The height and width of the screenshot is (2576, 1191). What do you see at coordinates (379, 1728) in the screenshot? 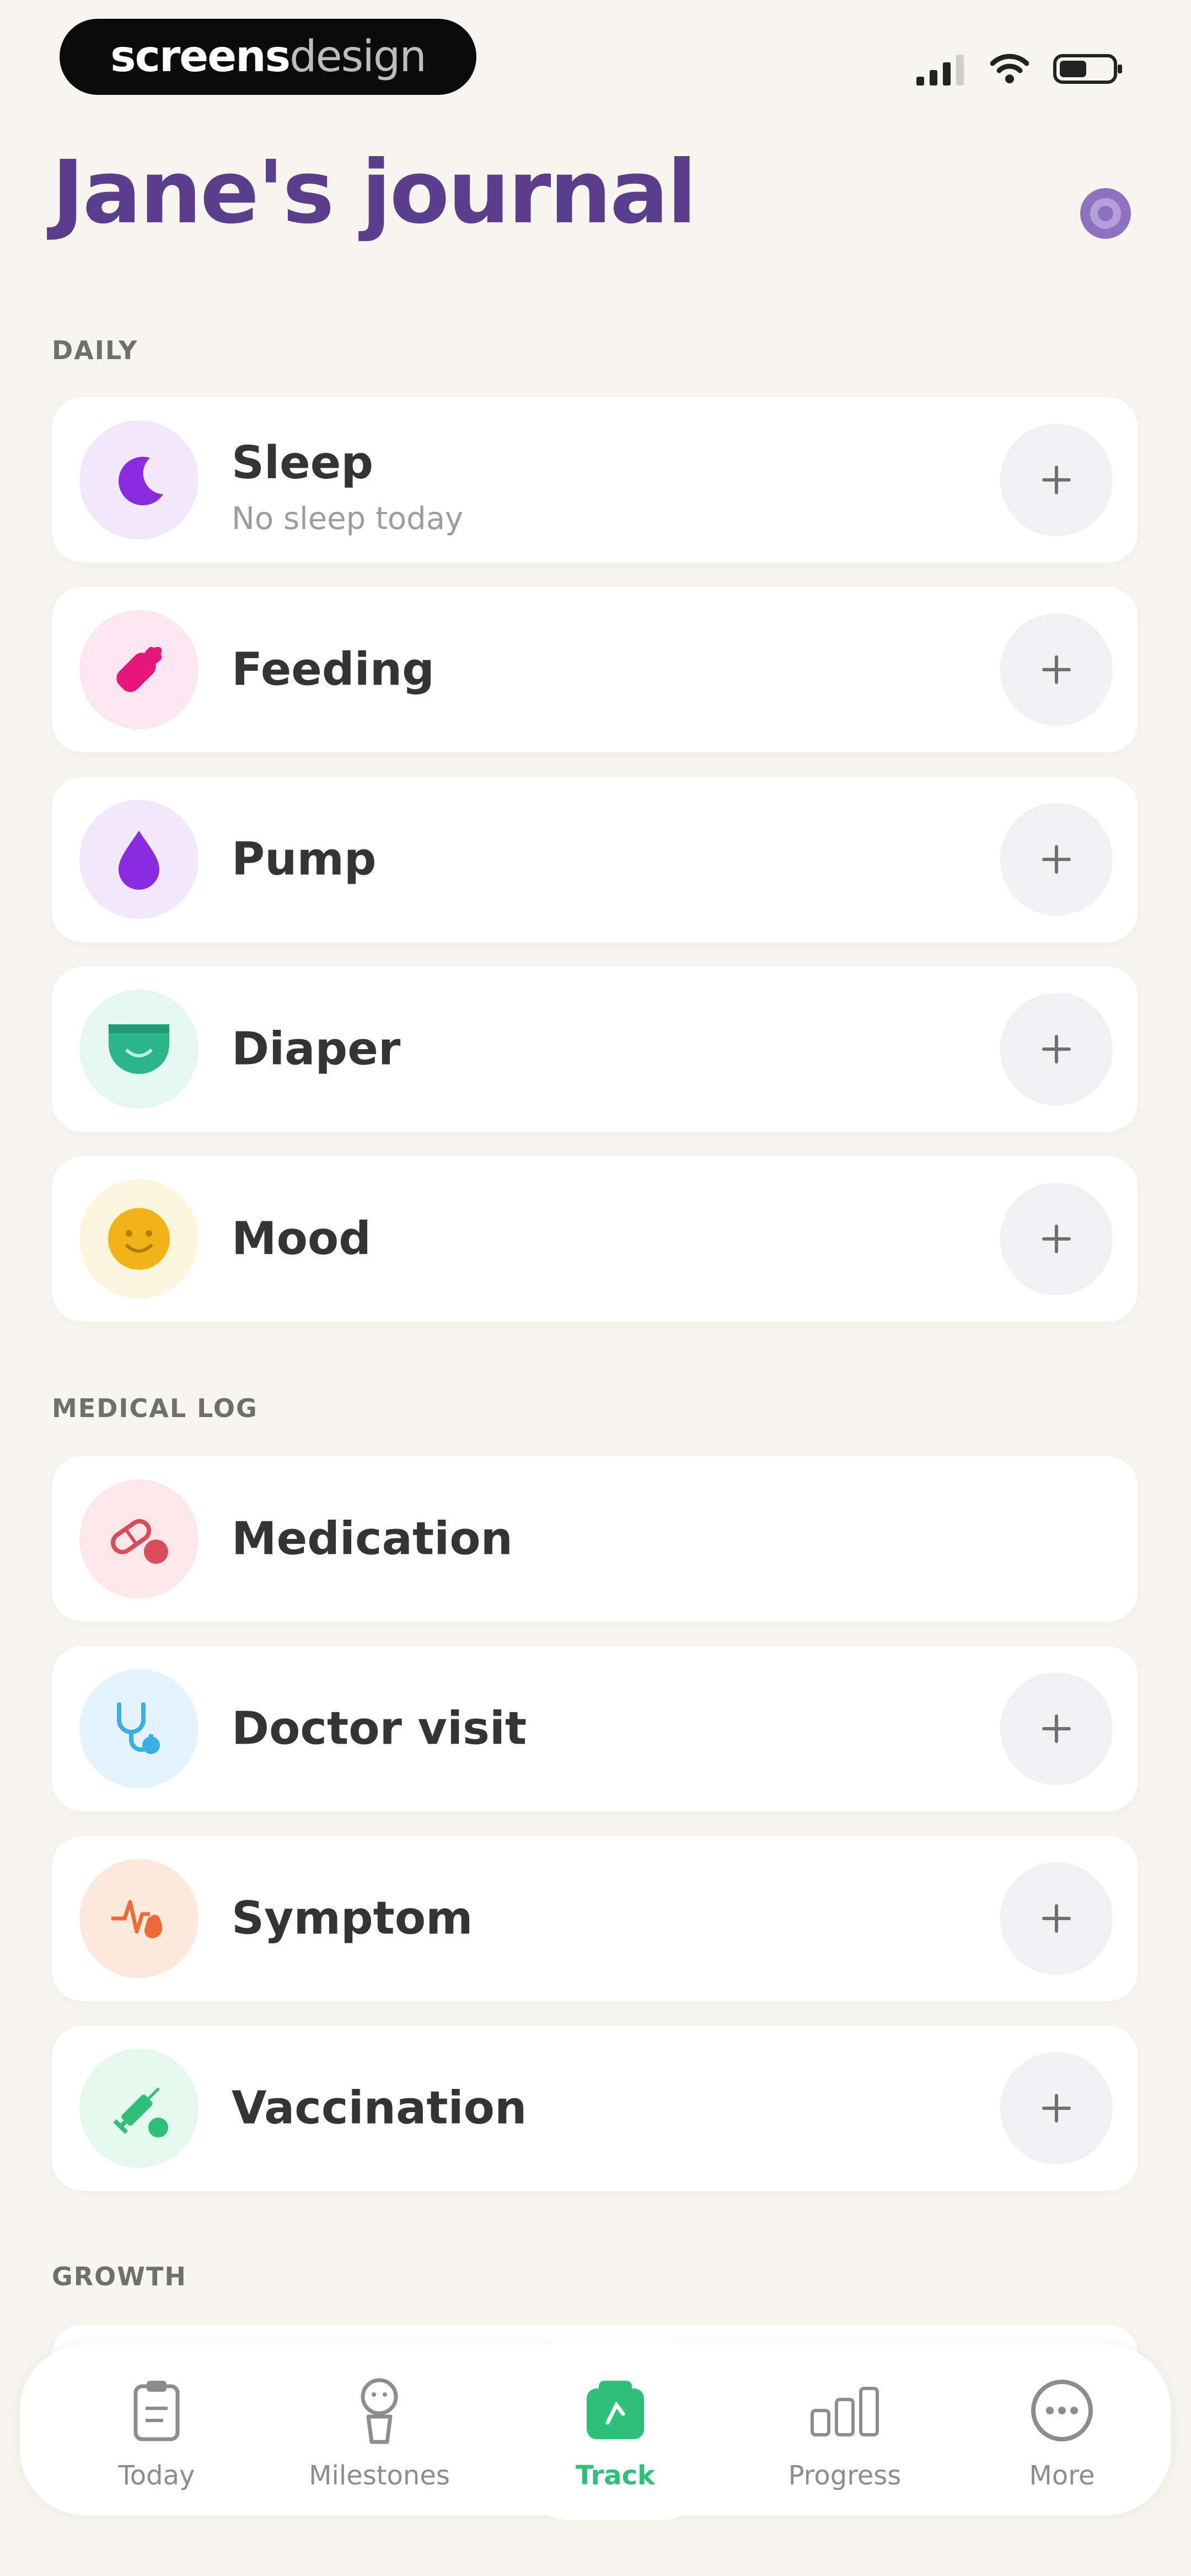
I see `track-item-label: Doctor visit` at bounding box center [379, 1728].